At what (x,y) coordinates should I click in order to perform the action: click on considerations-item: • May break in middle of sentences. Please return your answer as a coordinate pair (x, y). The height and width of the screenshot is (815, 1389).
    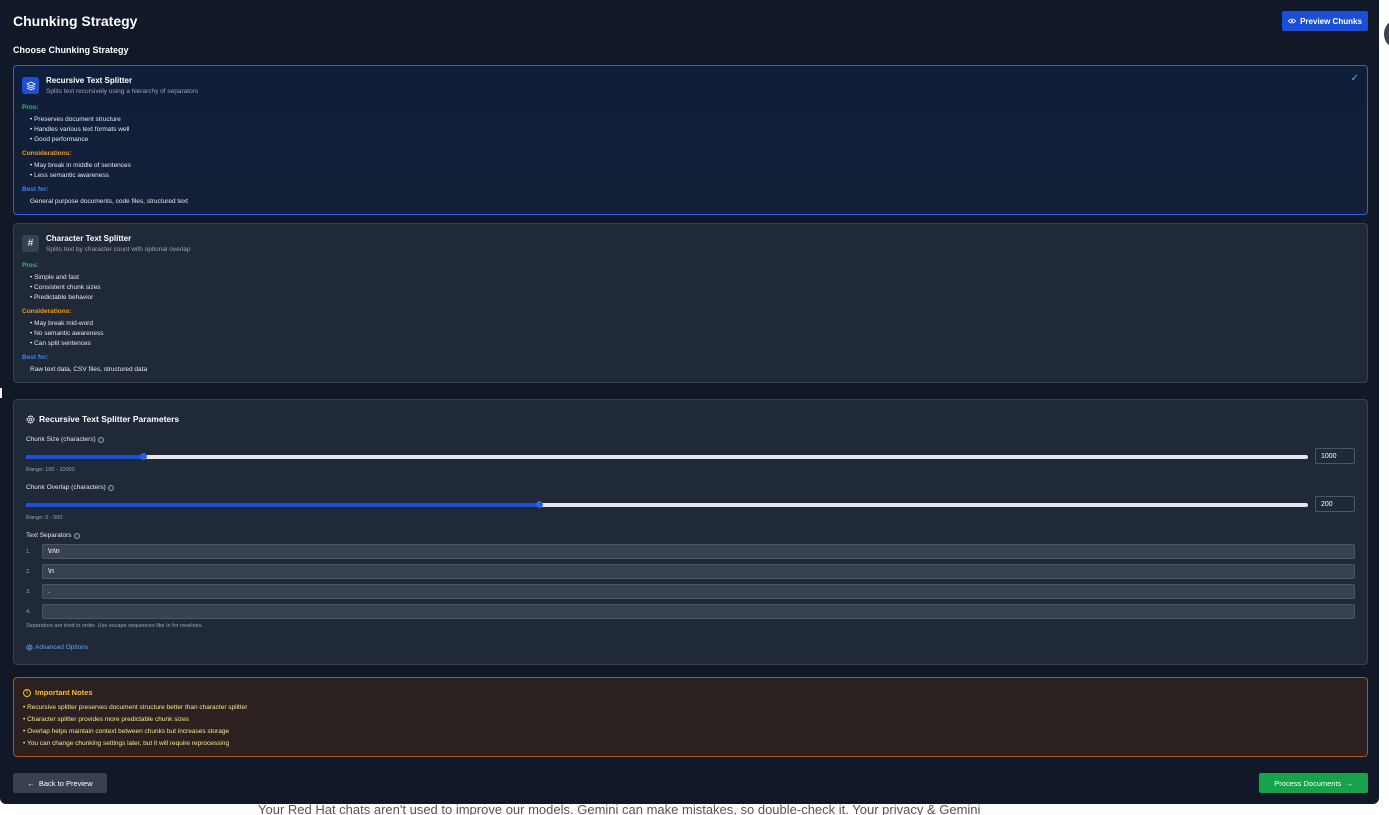
    Looking at the image, I should click on (80, 165).